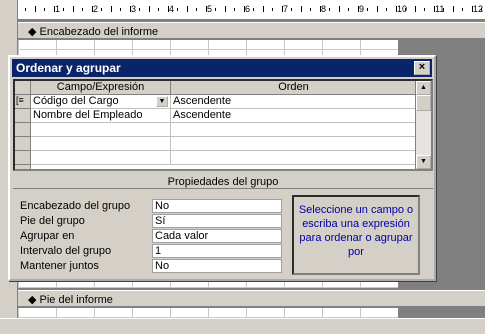 The image size is (485, 334). What do you see at coordinates (217, 251) in the screenshot?
I see `group-interval-field: 1` at bounding box center [217, 251].